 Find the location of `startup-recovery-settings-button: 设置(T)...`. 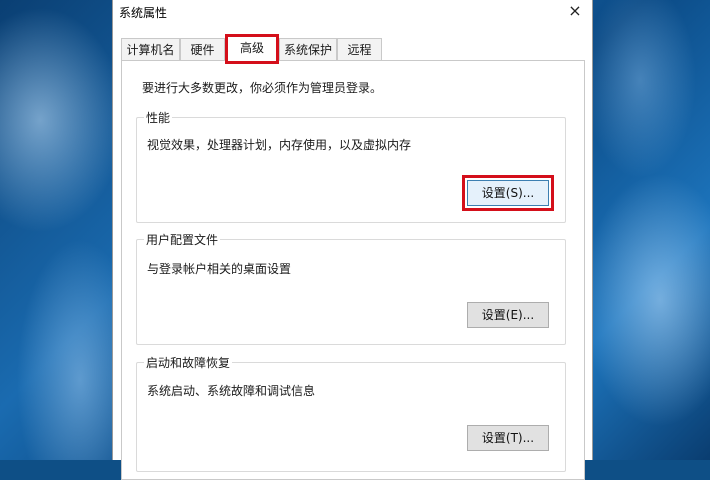

startup-recovery-settings-button: 设置(T)... is located at coordinates (508, 438).